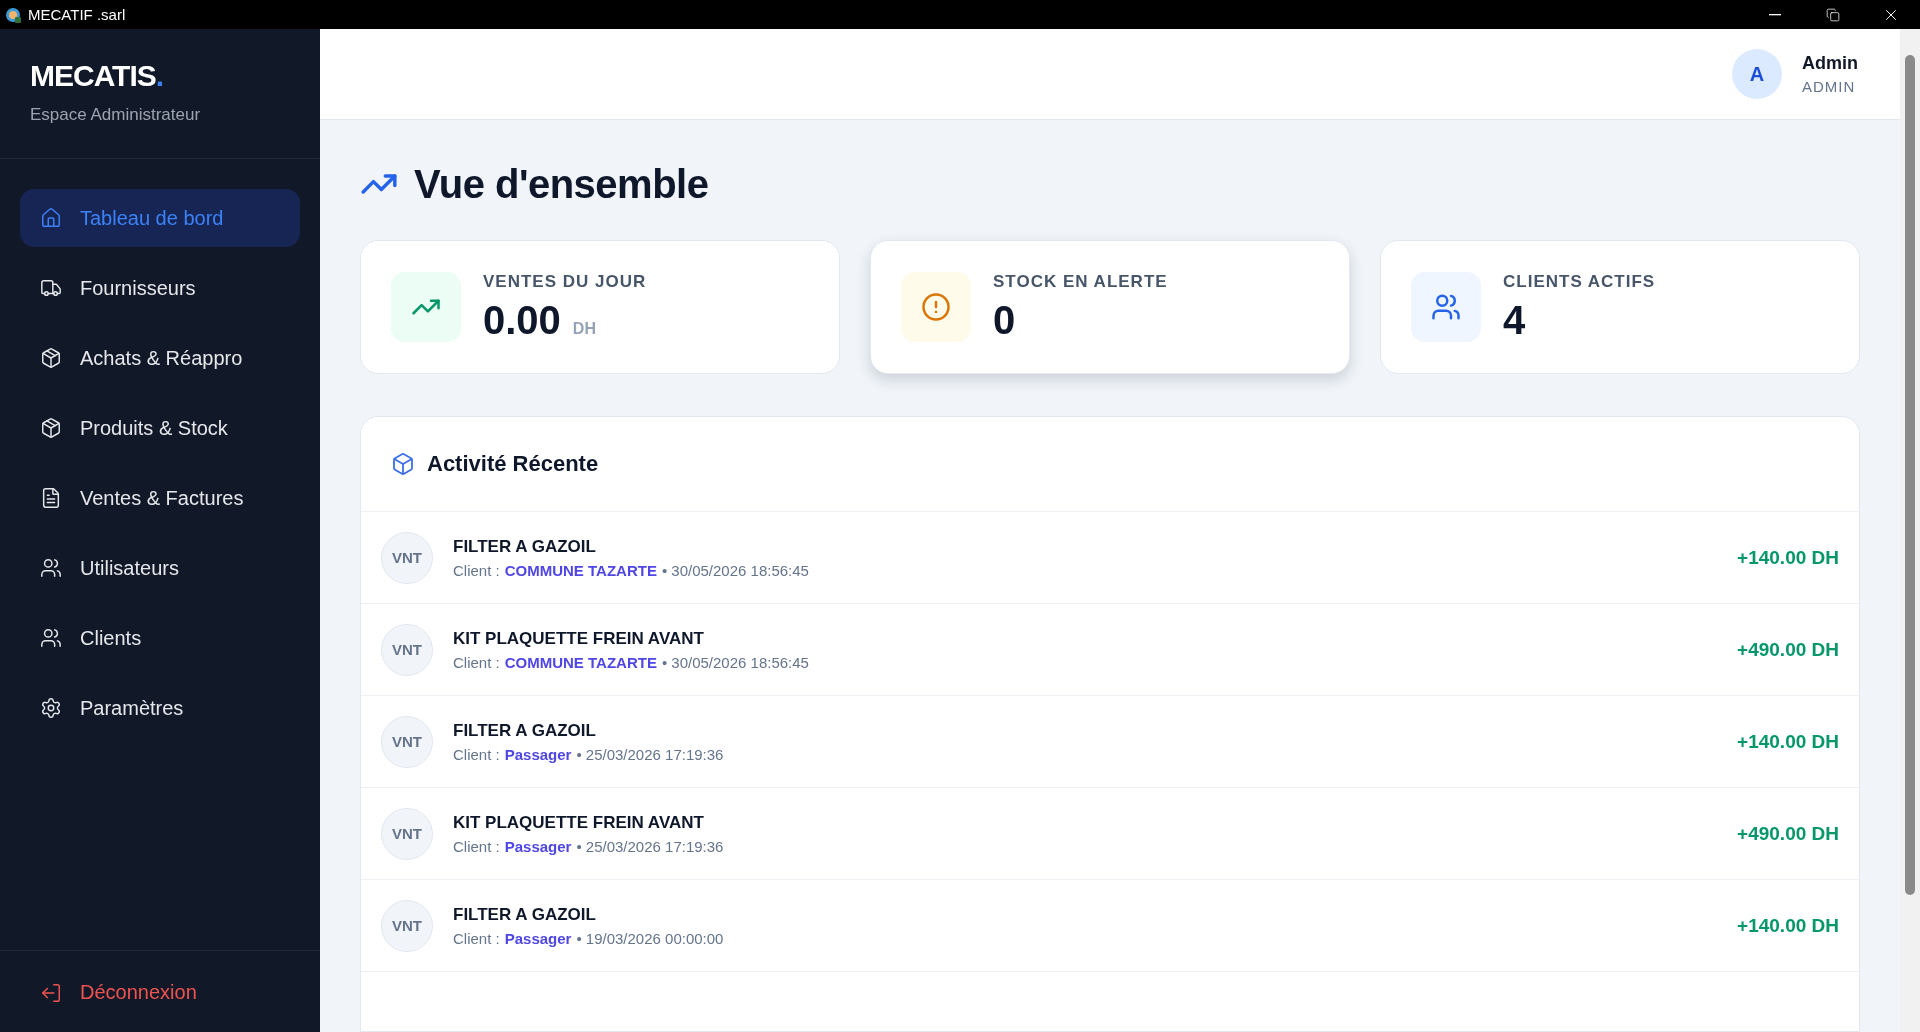 This screenshot has width=1920, height=1032. I want to click on cube-icon, so click(403, 464).